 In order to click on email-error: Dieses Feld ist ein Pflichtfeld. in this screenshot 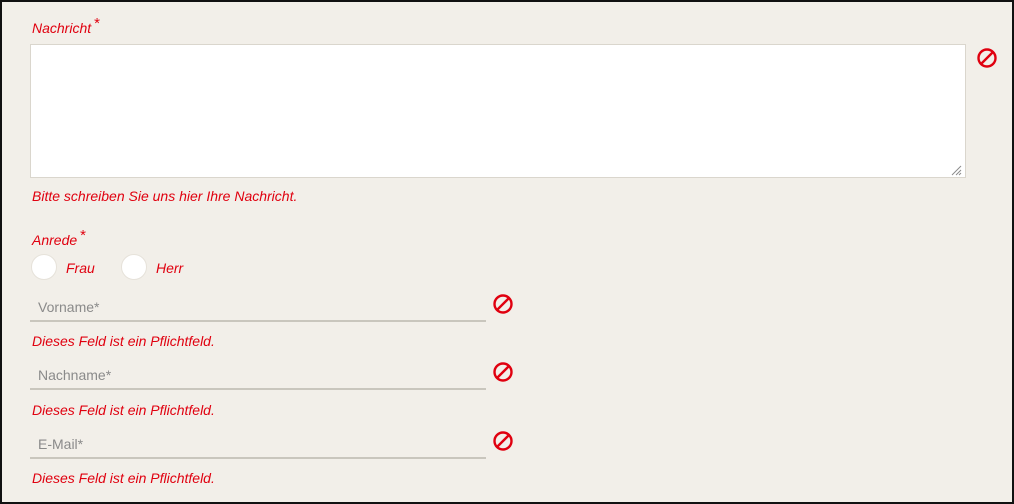, I will do `click(123, 478)`.